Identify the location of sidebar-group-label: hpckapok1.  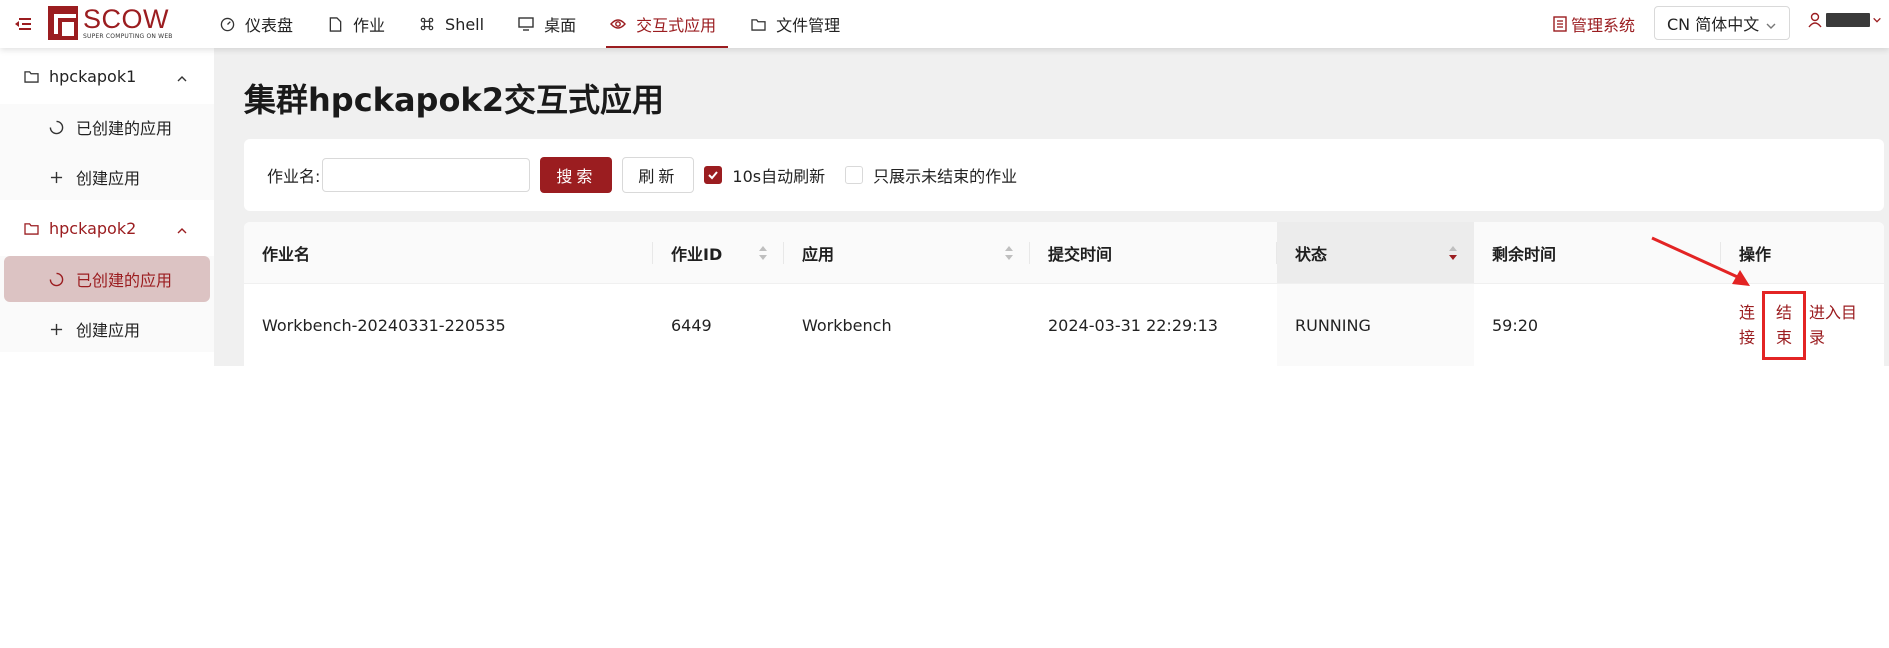
(93, 76).